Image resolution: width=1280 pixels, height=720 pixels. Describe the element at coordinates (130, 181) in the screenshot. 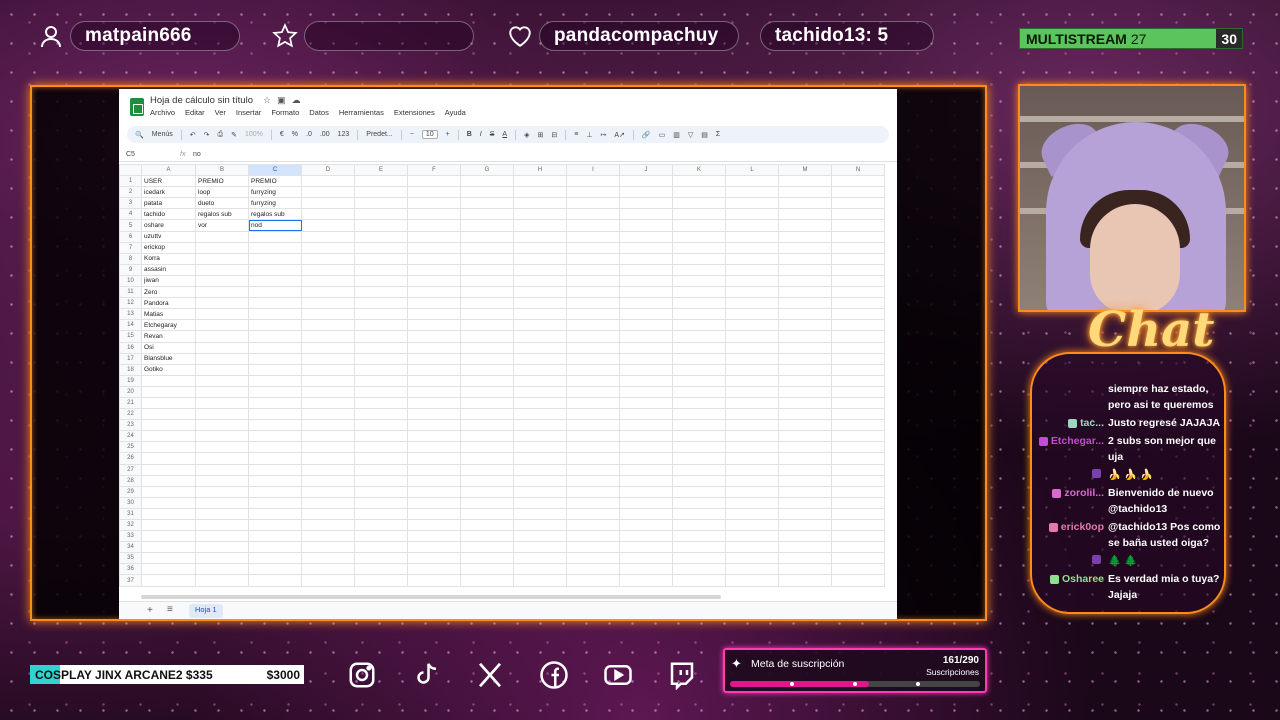

I see `row-header: 1` at that location.